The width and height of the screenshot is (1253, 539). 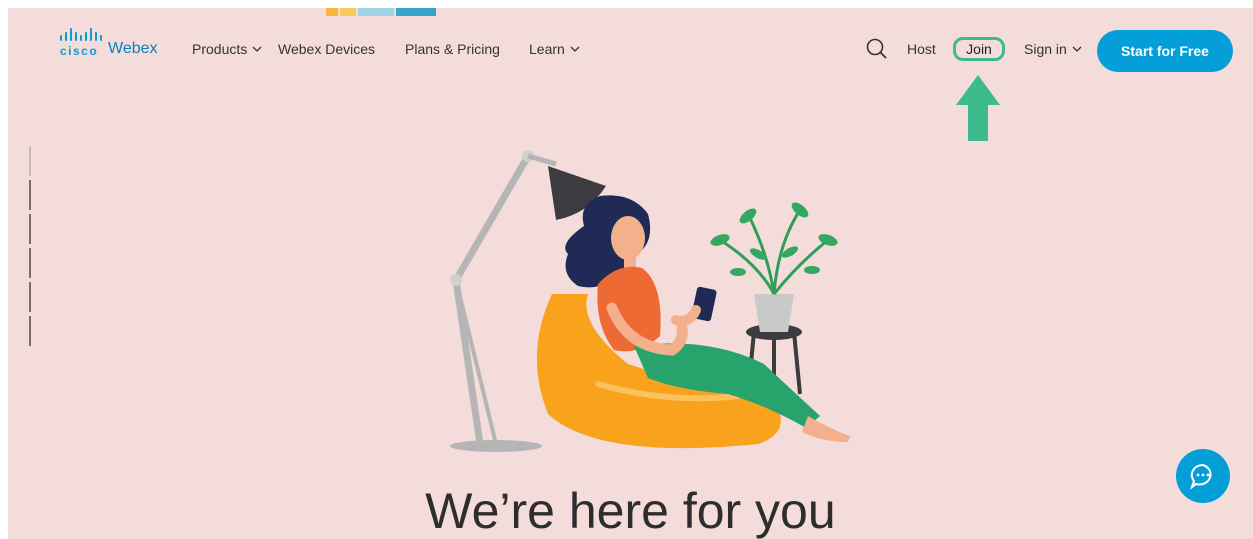 I want to click on nav-products-label: Products, so click(x=220, y=49).